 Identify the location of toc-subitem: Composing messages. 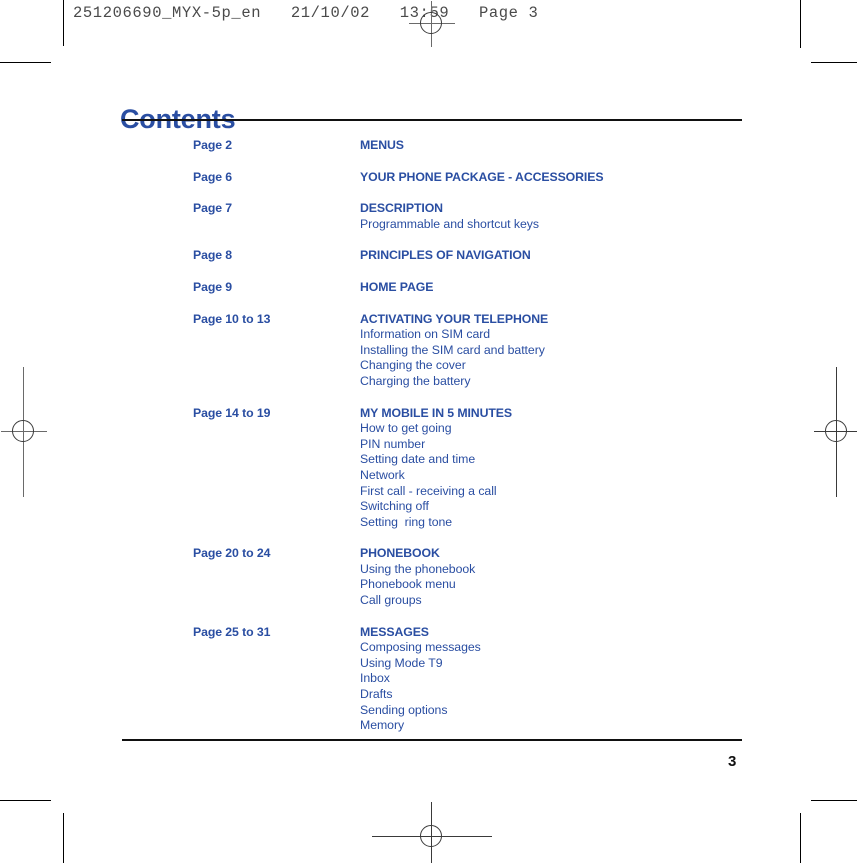
(553, 648).